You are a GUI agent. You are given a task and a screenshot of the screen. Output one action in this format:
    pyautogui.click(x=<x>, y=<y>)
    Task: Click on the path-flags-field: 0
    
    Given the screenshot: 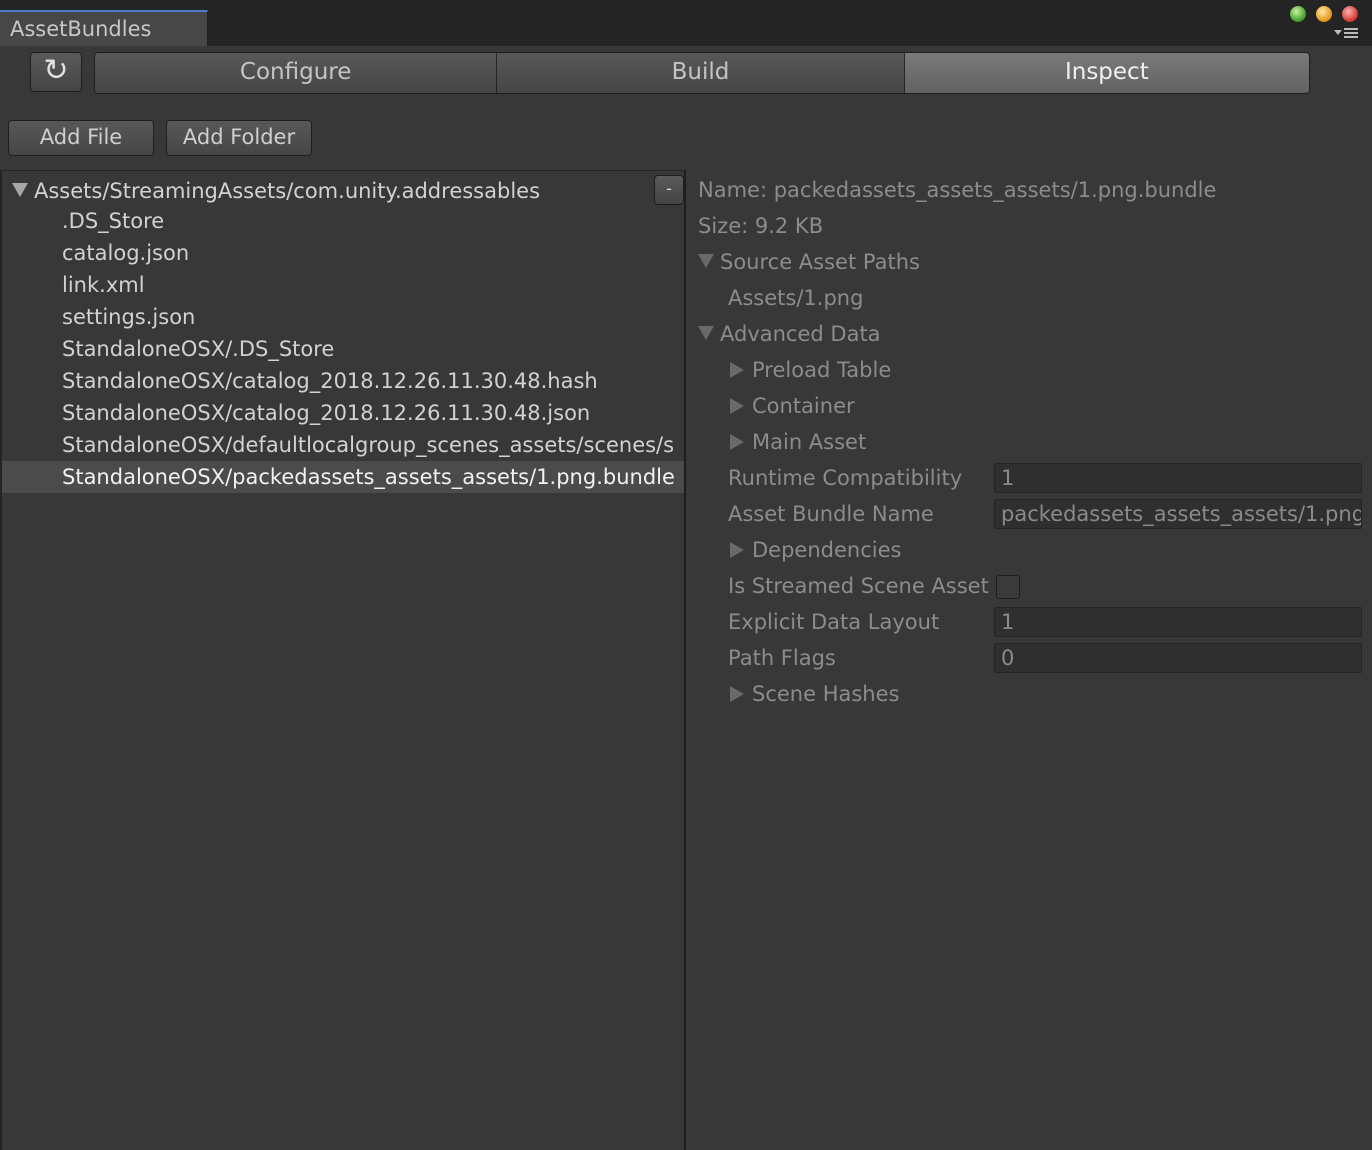 What is the action you would take?
    pyautogui.click(x=1178, y=658)
    